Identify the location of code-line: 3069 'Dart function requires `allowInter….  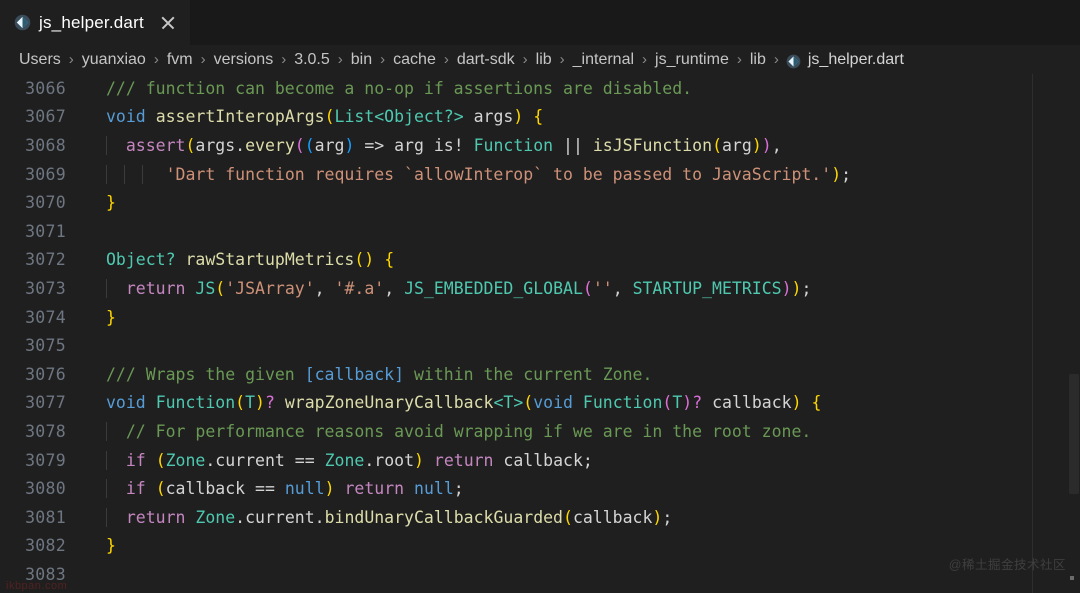
(540, 174).